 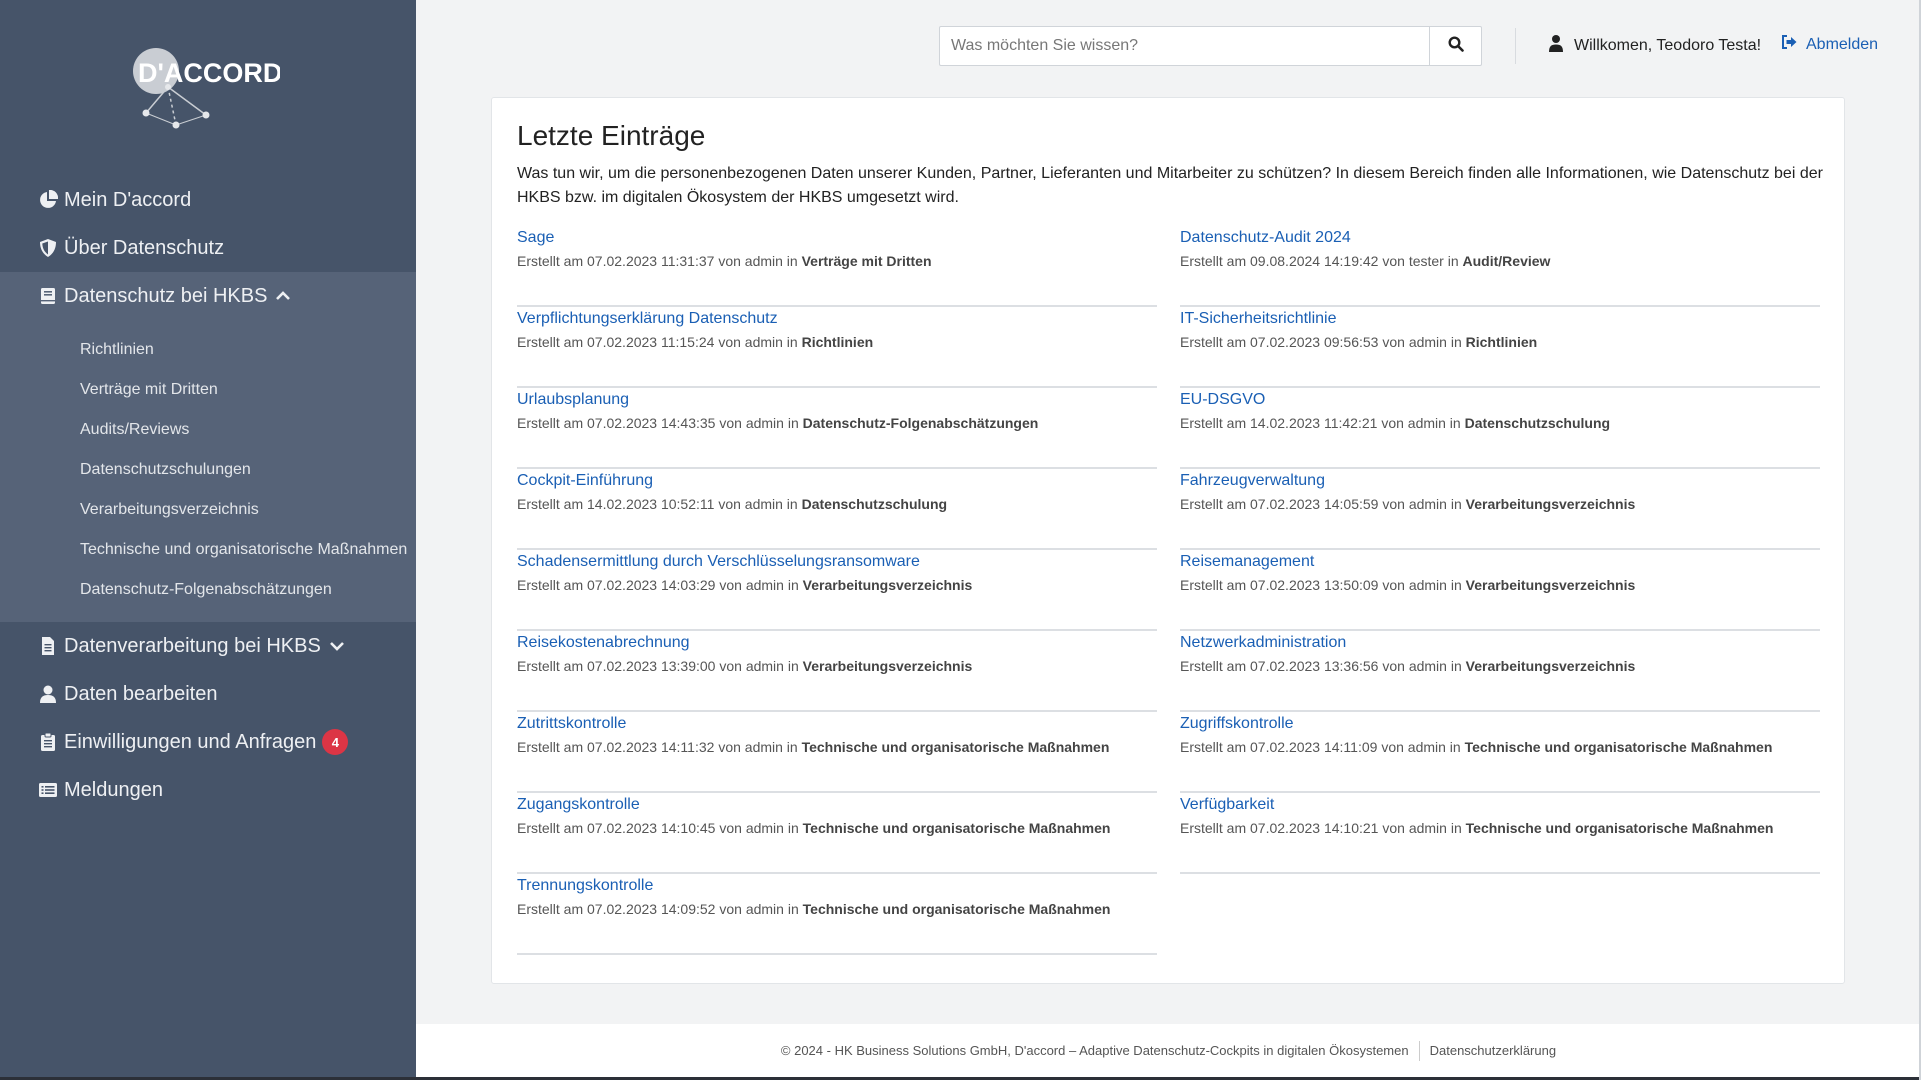 I want to click on pie-chart-icon, so click(x=48, y=200).